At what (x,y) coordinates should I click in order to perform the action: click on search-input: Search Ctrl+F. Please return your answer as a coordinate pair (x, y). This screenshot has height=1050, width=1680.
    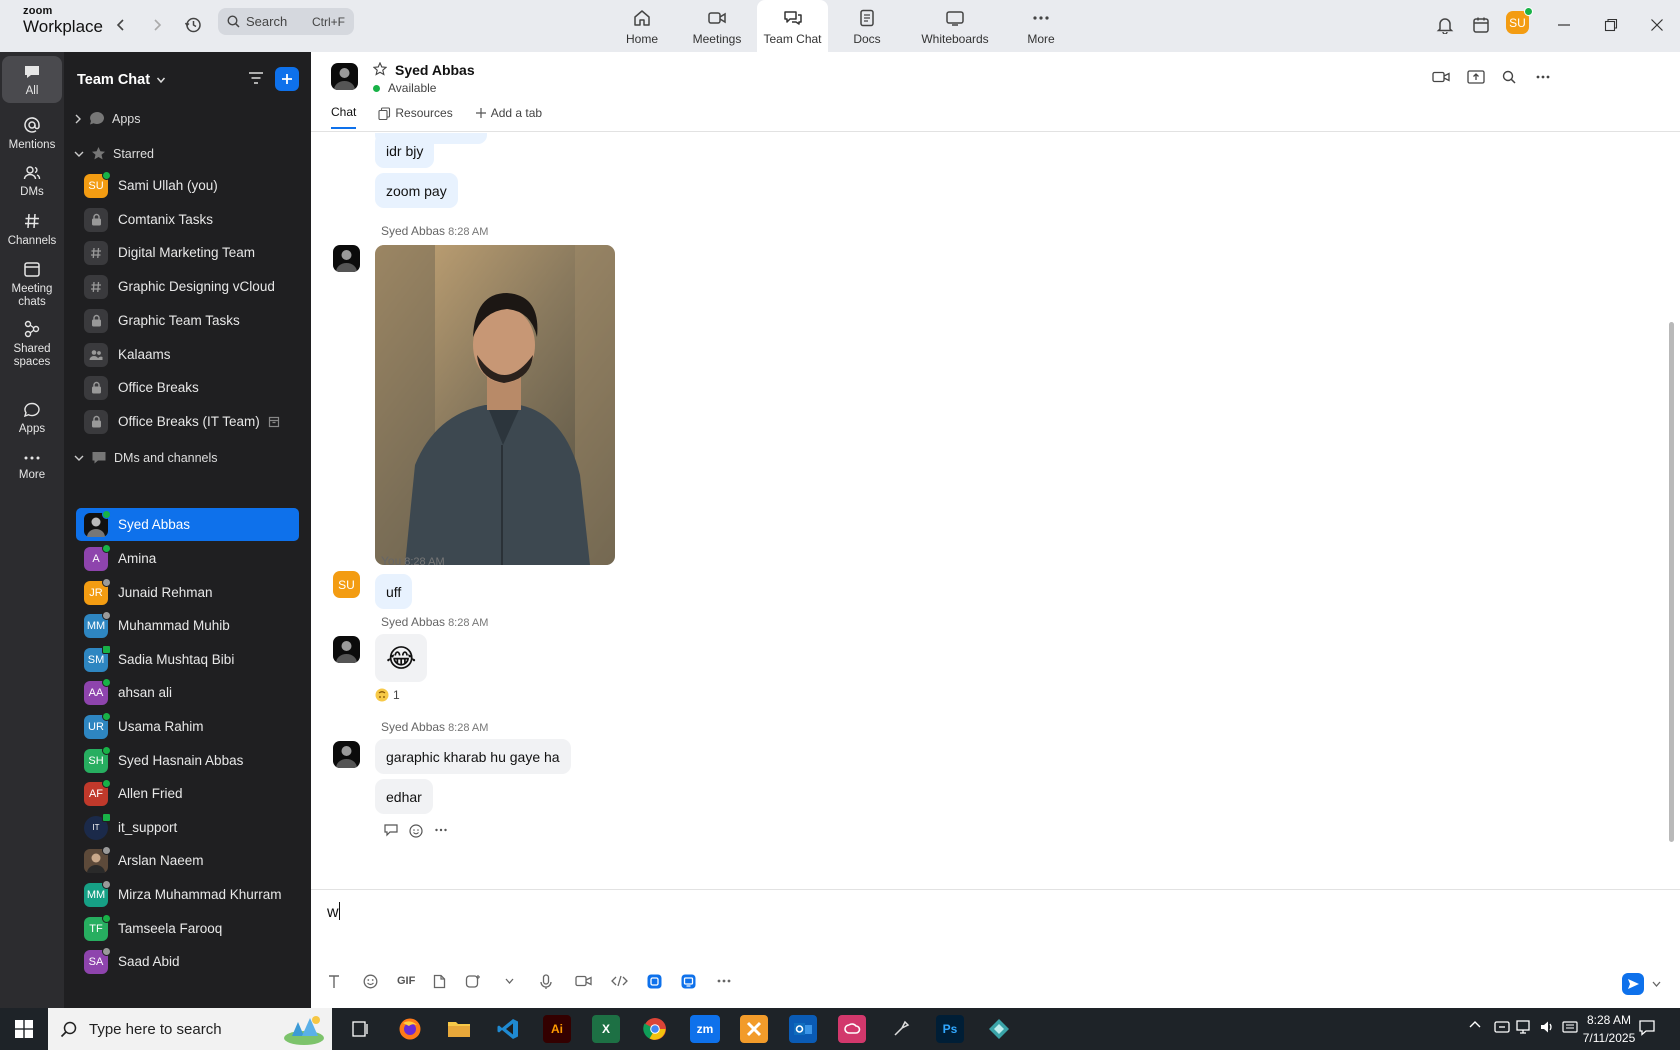
    Looking at the image, I should click on (286, 21).